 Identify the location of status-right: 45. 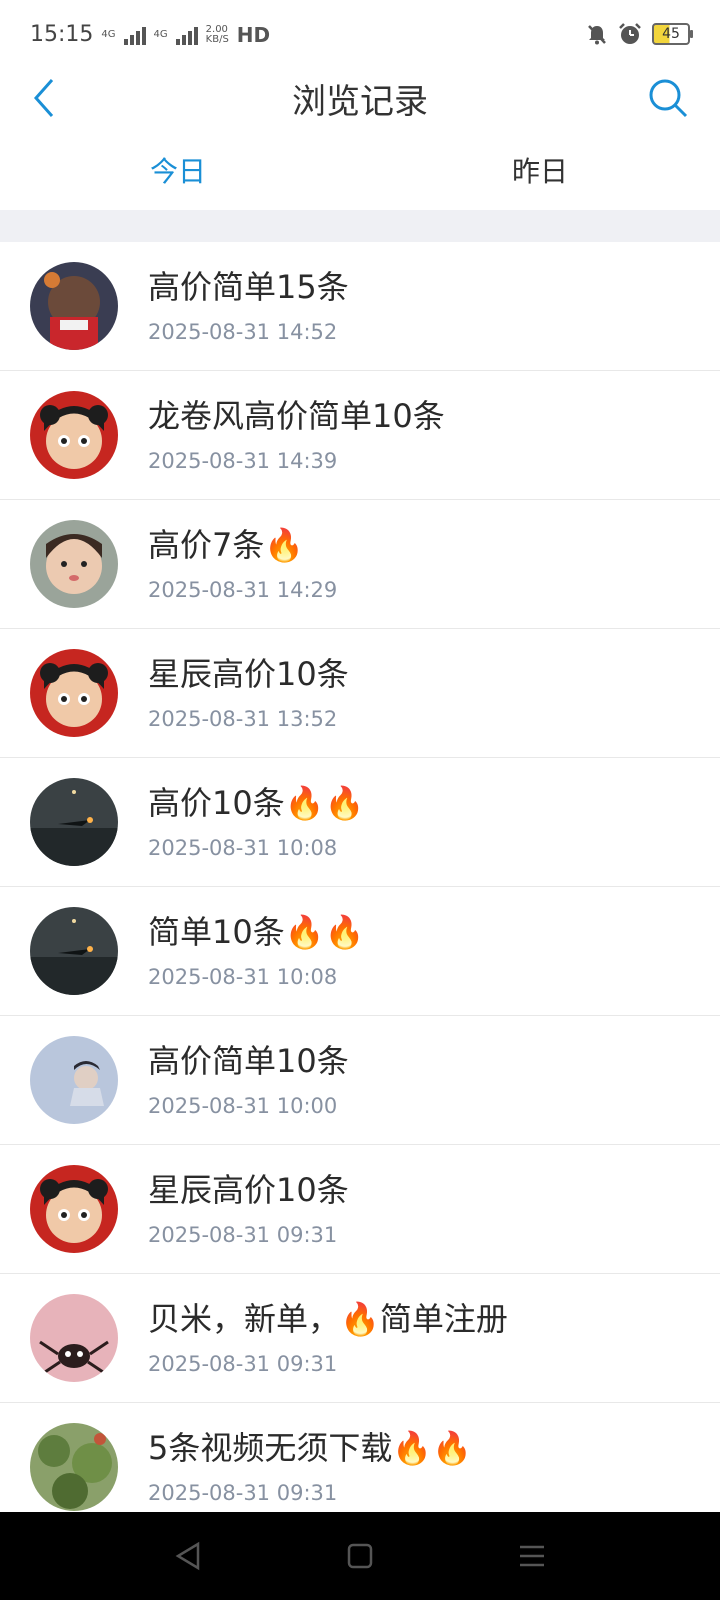
(639, 34).